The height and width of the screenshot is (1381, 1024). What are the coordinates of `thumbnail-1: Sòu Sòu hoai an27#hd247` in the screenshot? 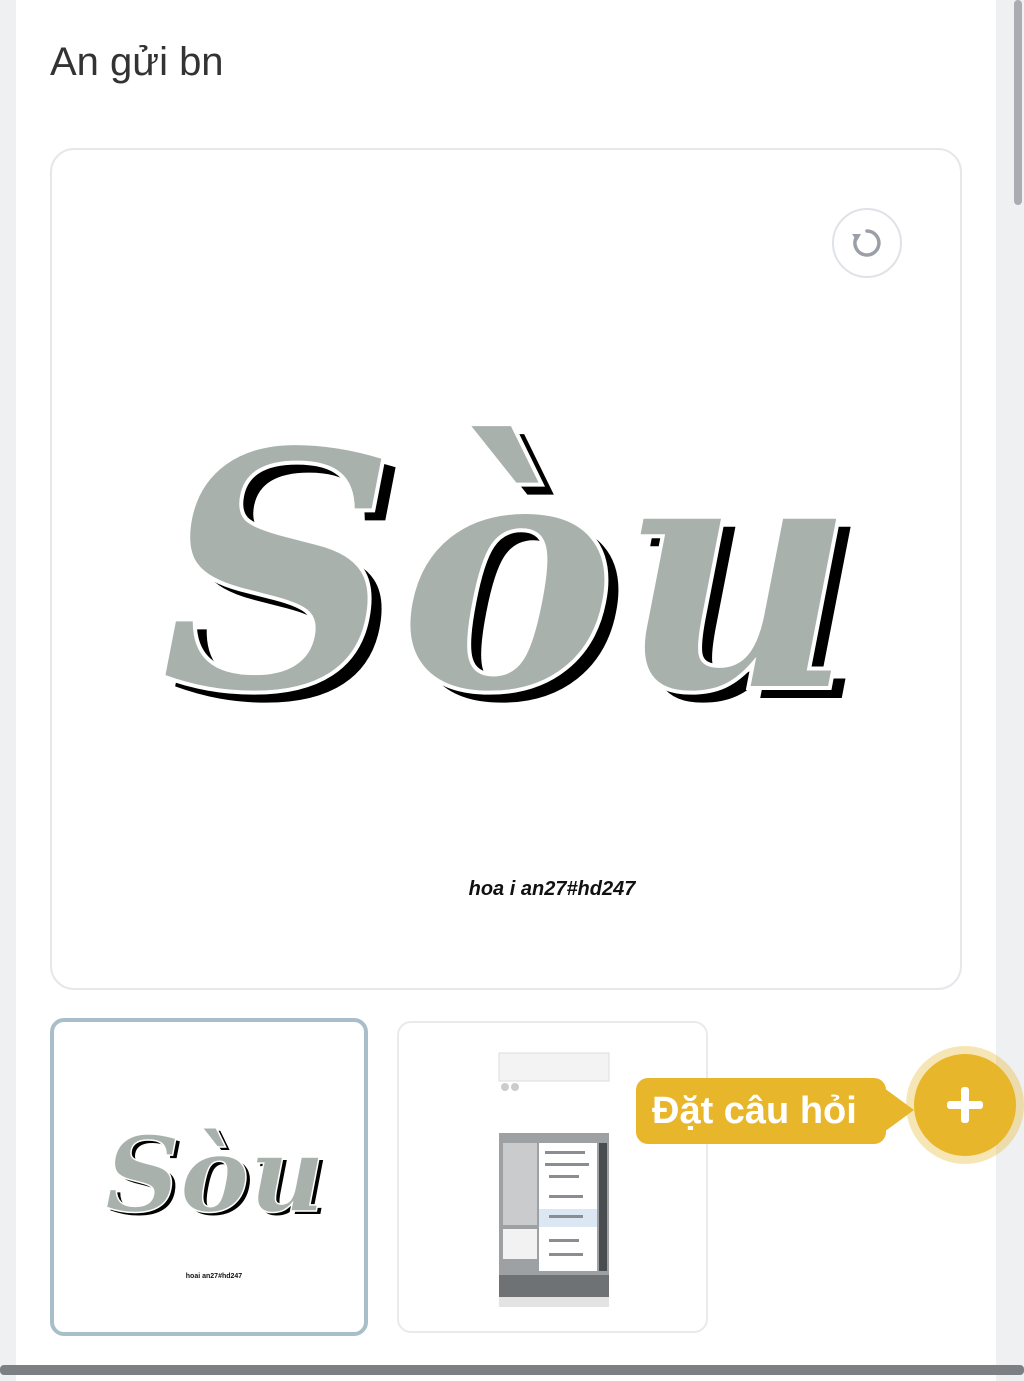 It's located at (209, 1177).